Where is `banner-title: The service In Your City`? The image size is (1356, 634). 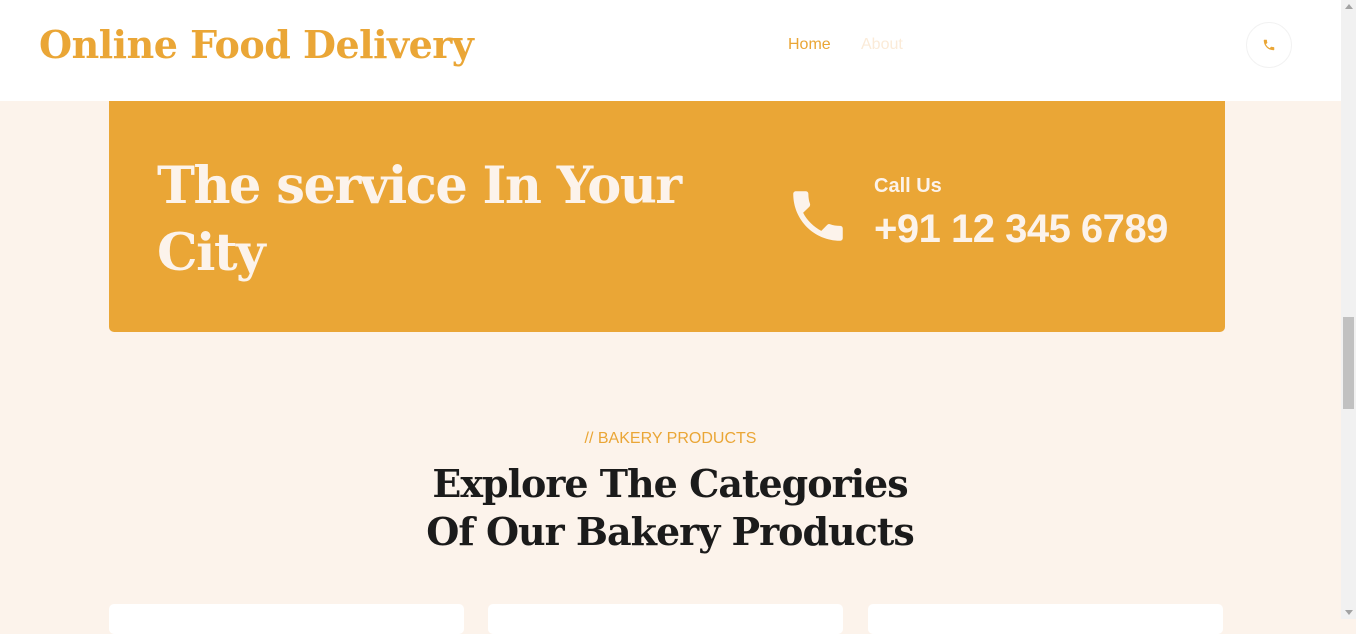
banner-title: The service In Your City is located at coordinates (419, 219).